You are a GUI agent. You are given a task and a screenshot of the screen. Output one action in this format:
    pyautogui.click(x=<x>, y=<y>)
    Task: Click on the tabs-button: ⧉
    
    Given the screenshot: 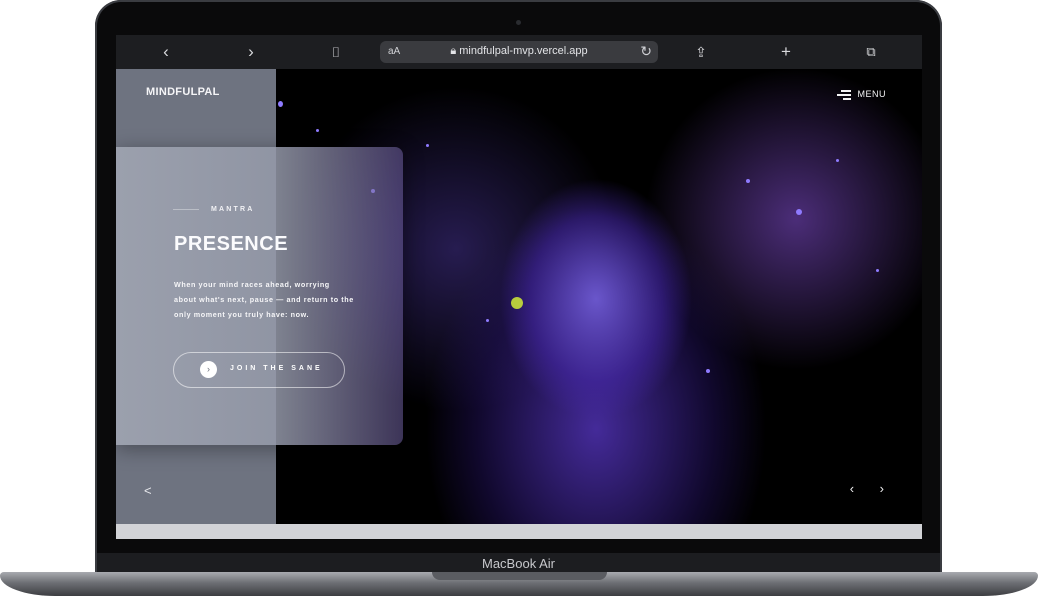 What is the action you would take?
    pyautogui.click(x=871, y=52)
    